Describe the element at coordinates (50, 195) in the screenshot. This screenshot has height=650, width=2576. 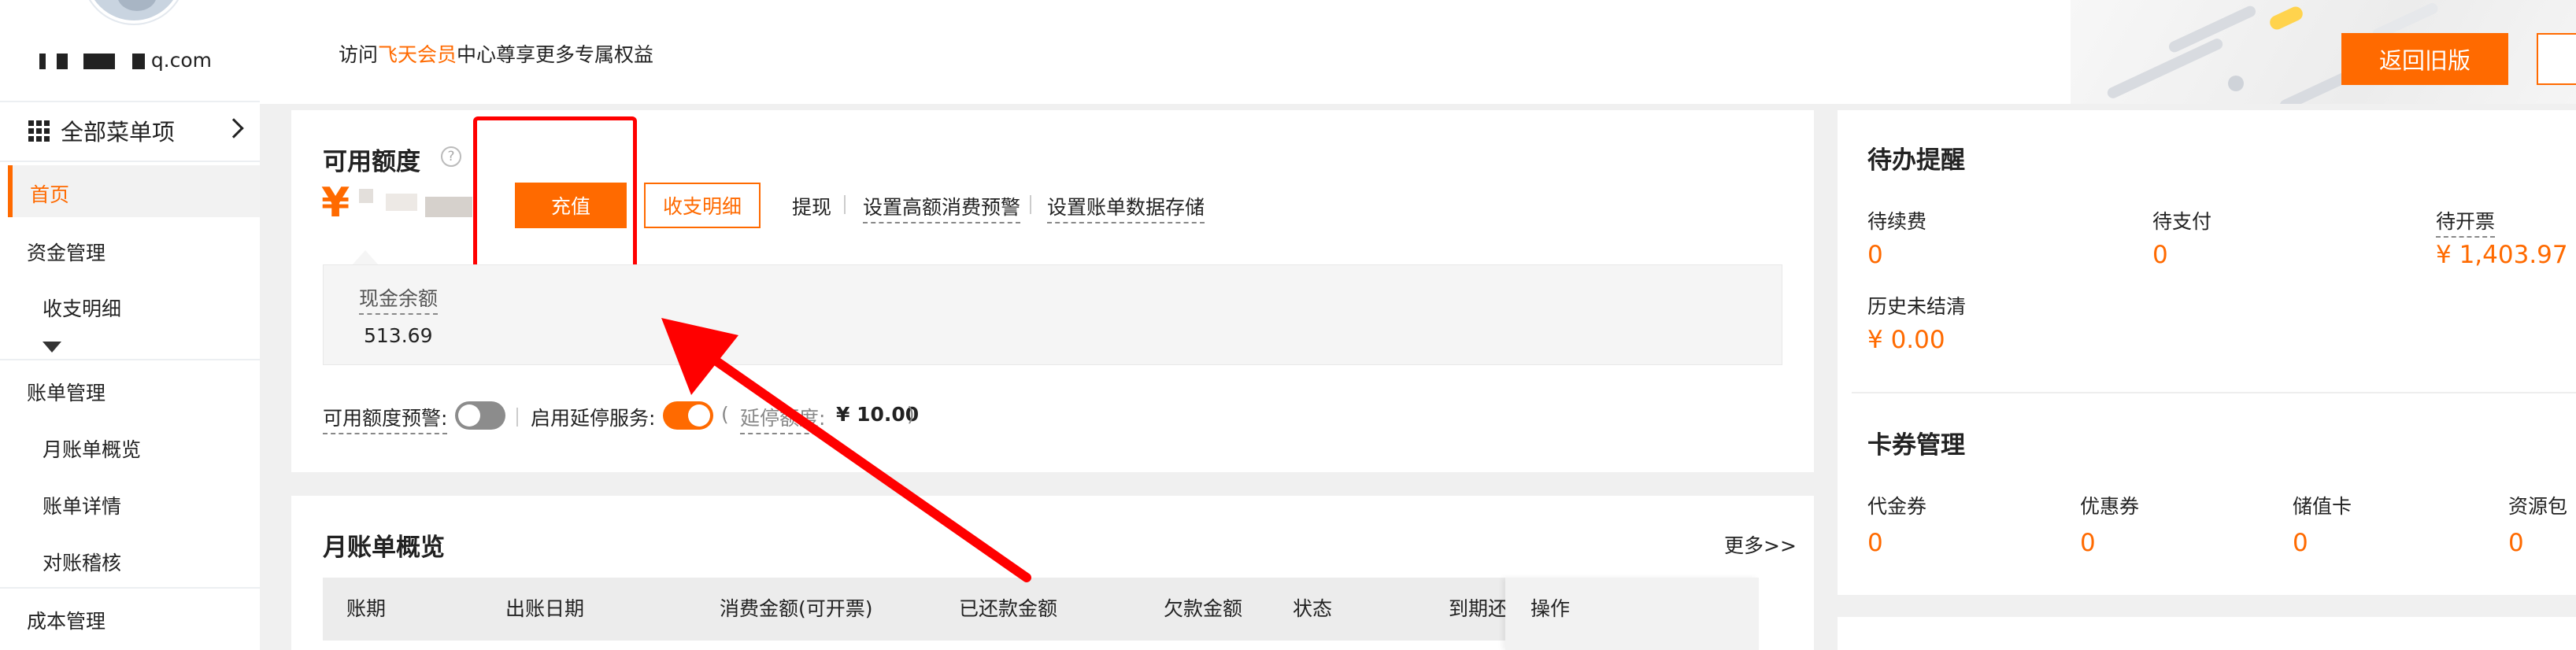
I see `sidebar-item-label: 首页` at that location.